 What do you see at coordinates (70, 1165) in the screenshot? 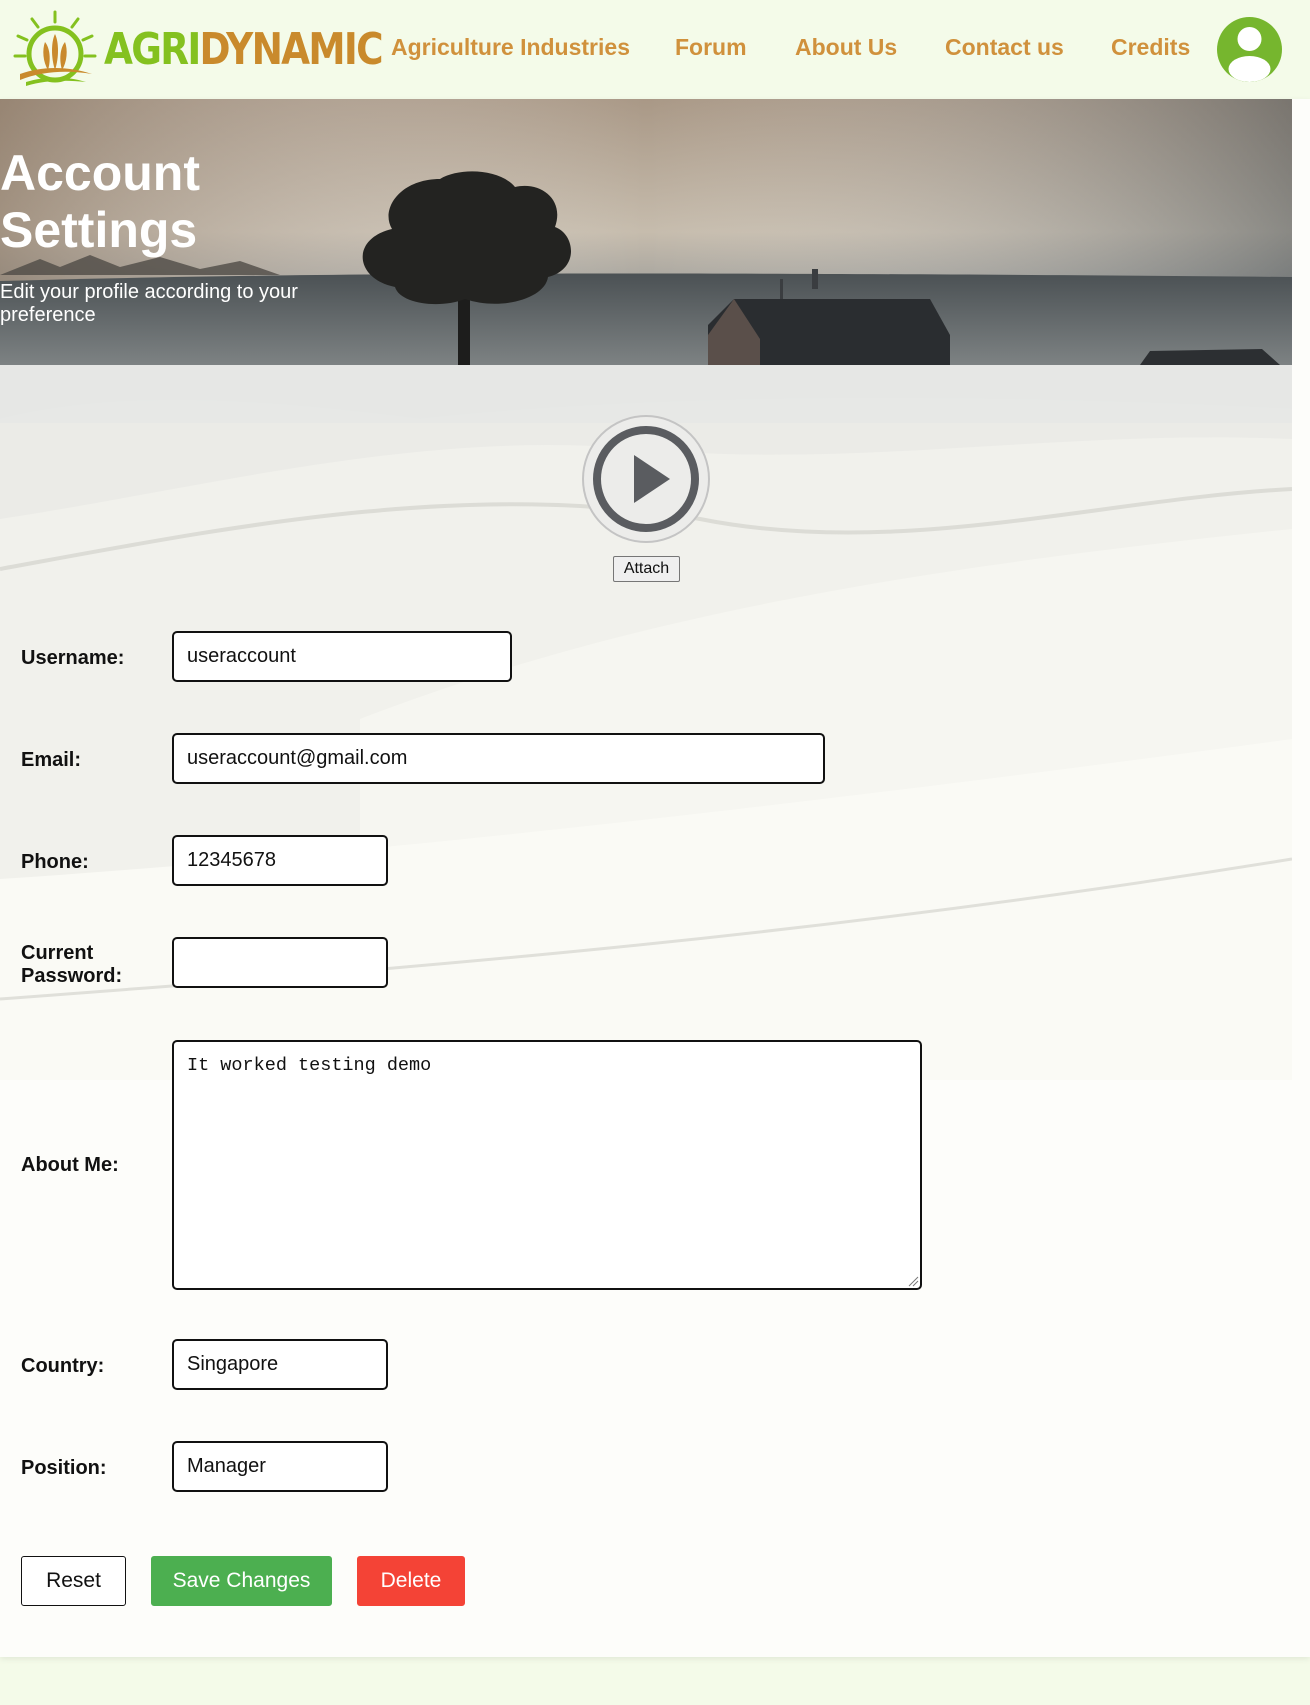
I see `about-me-label: About Me:` at bounding box center [70, 1165].